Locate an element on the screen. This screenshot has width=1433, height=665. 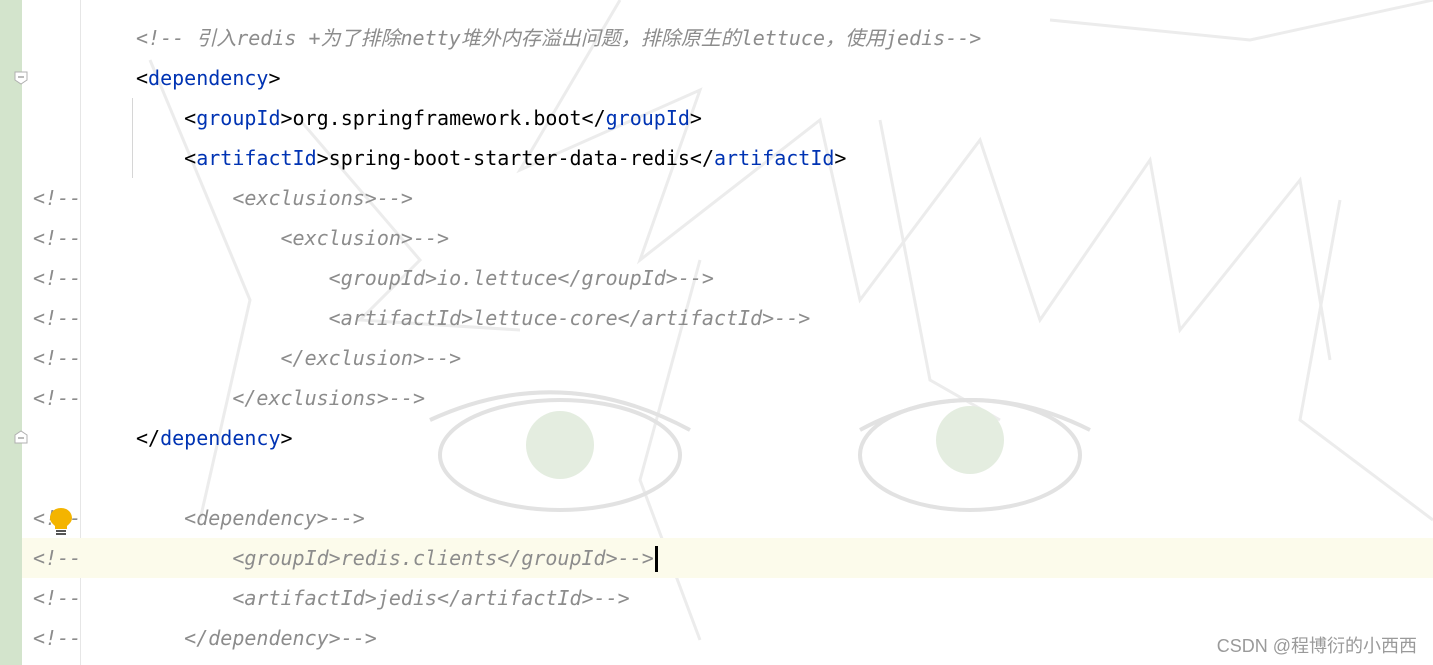
code-comment: <exclusions>--> is located at coordinates (322, 198).